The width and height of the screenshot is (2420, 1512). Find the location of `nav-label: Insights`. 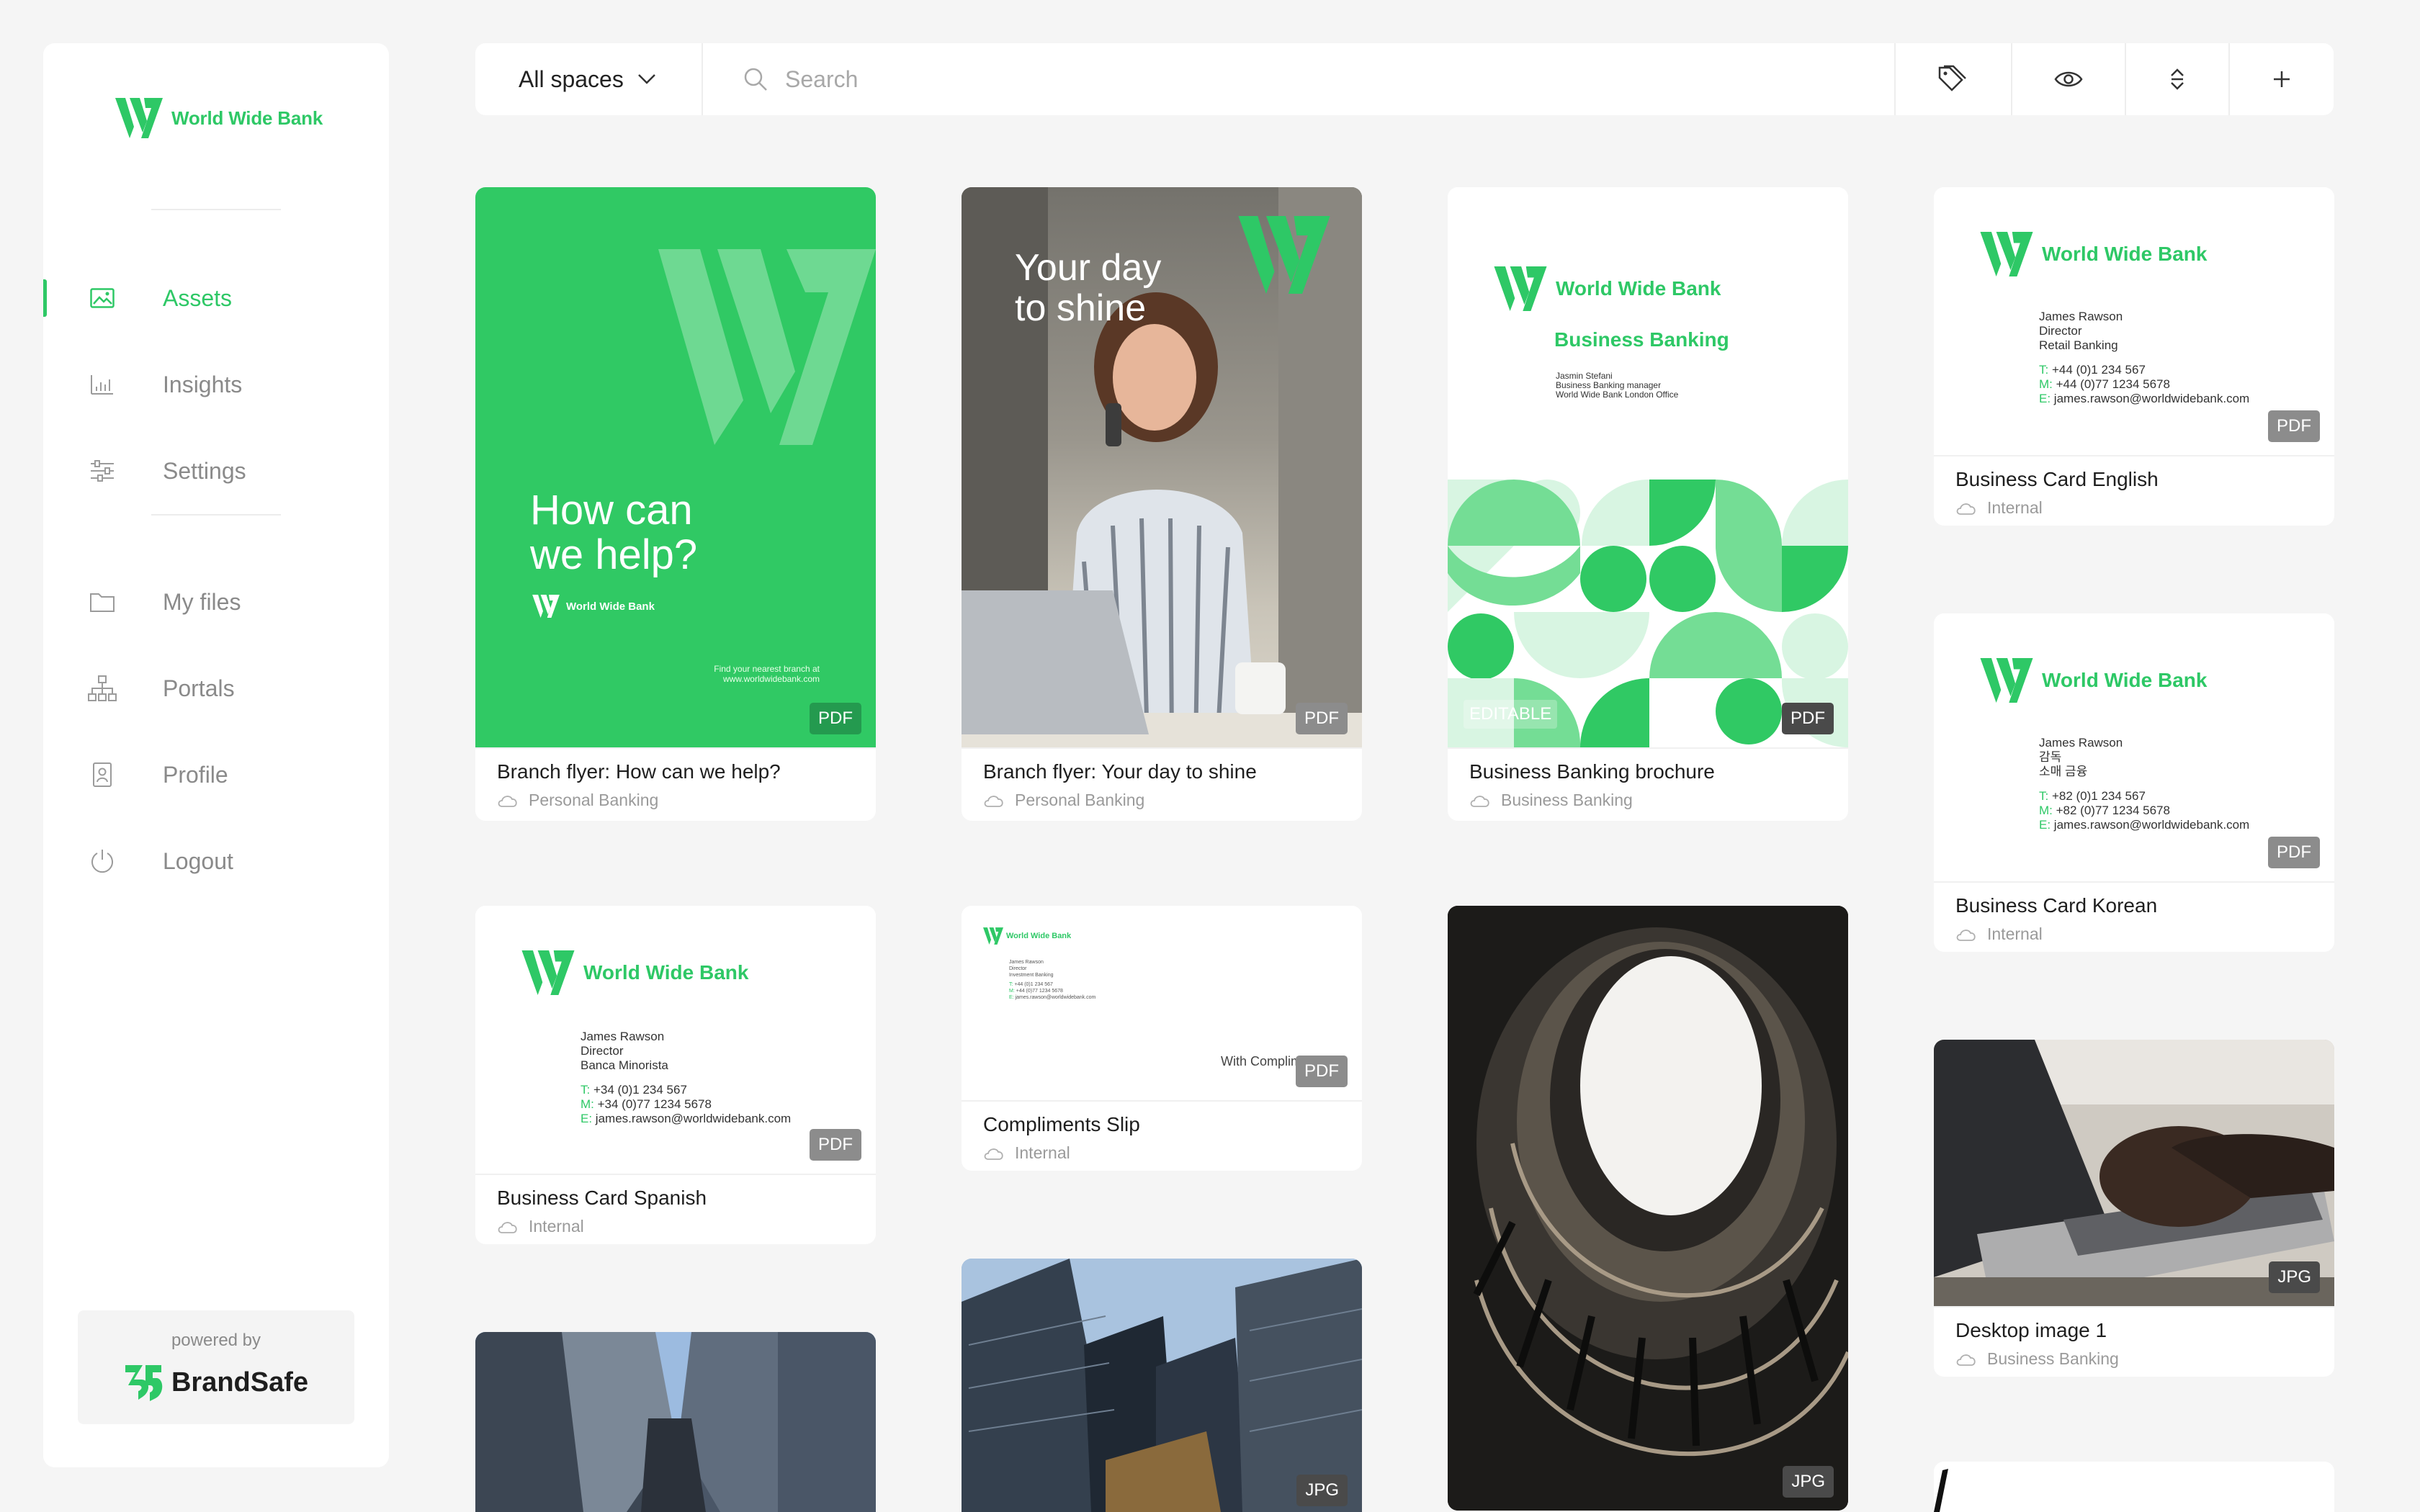

nav-label: Insights is located at coordinates (203, 384).